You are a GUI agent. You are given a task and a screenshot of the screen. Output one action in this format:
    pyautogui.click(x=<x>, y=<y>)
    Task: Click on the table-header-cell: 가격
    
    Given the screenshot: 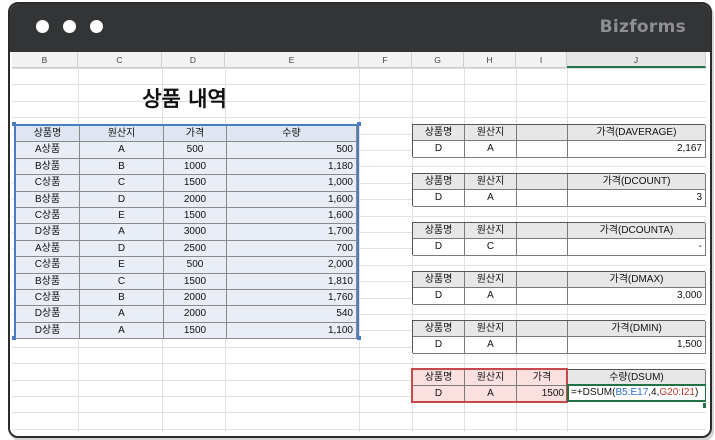 What is the action you would take?
    pyautogui.click(x=195, y=134)
    